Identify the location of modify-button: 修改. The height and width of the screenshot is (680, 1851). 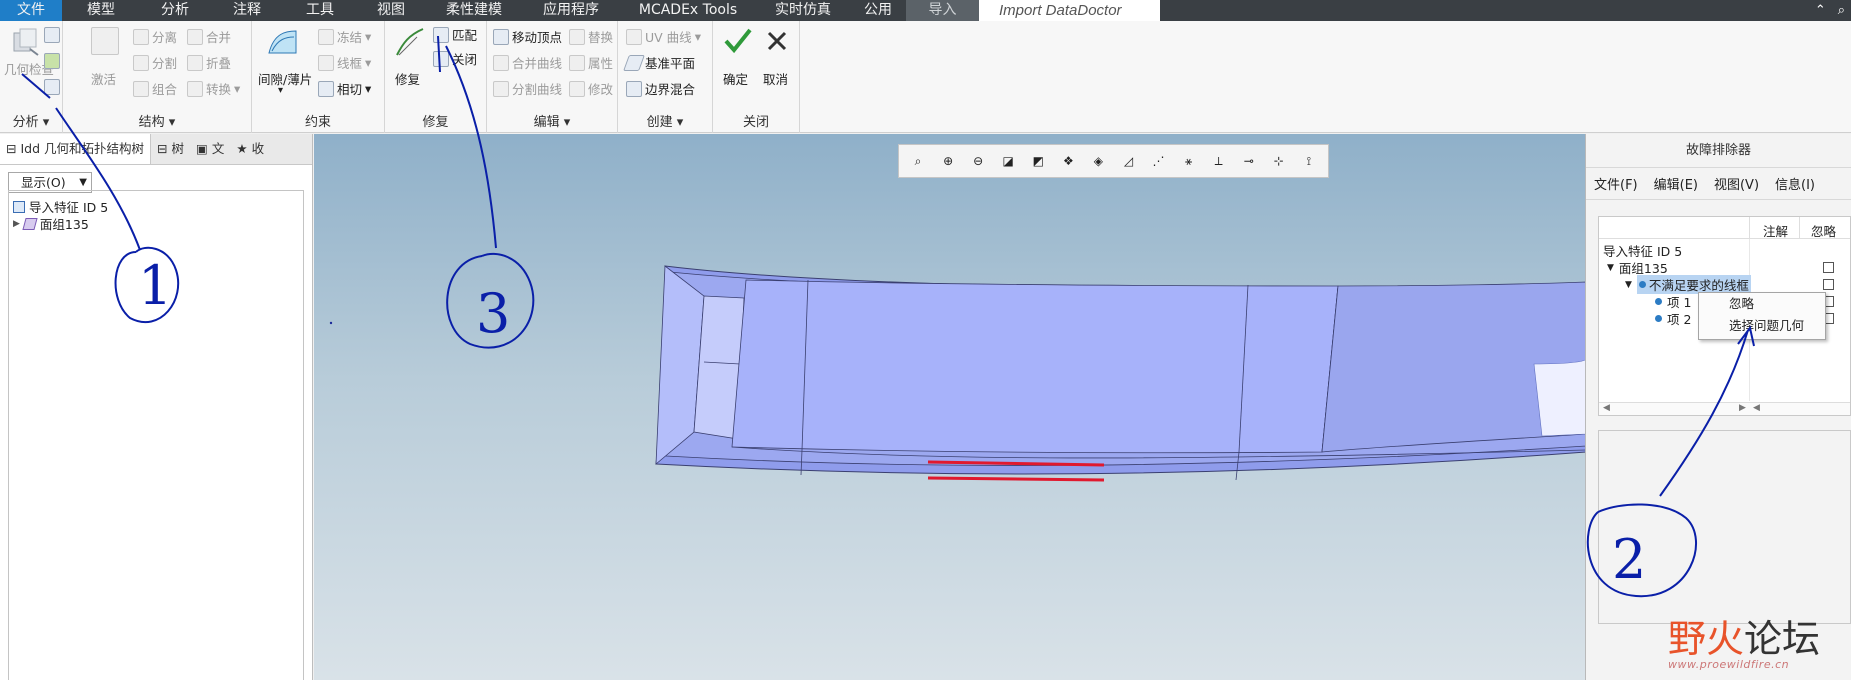
(591, 88).